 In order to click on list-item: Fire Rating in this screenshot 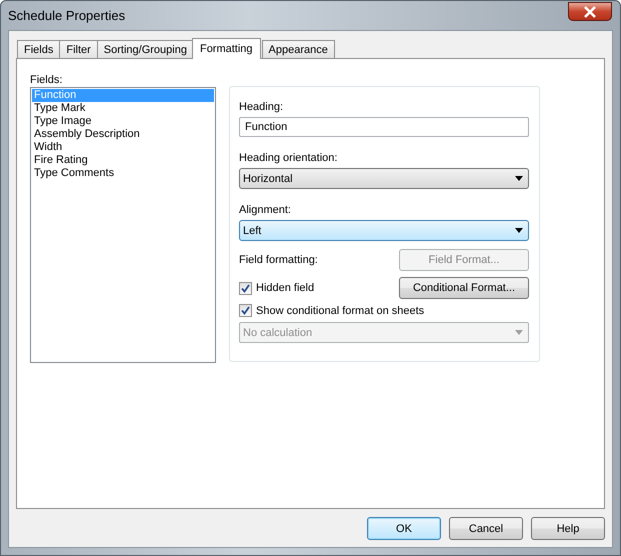, I will do `click(123, 160)`.